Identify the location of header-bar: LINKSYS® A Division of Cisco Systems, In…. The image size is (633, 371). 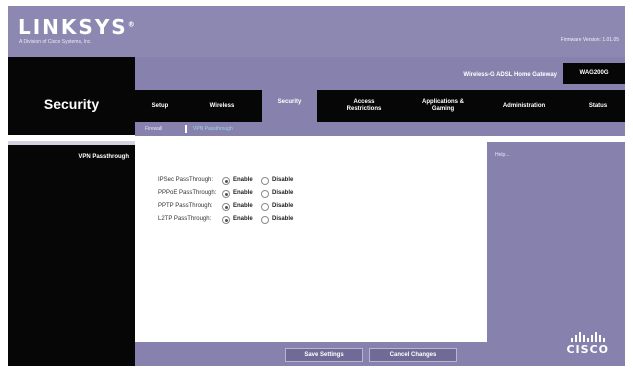
(316, 31).